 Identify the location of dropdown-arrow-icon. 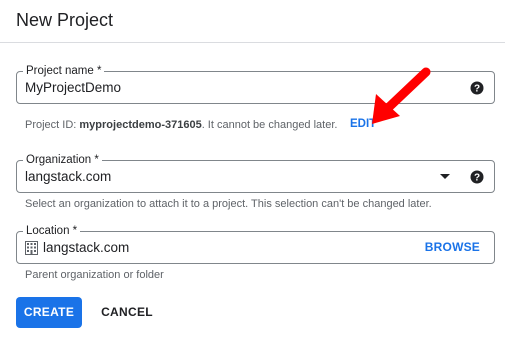
(445, 176).